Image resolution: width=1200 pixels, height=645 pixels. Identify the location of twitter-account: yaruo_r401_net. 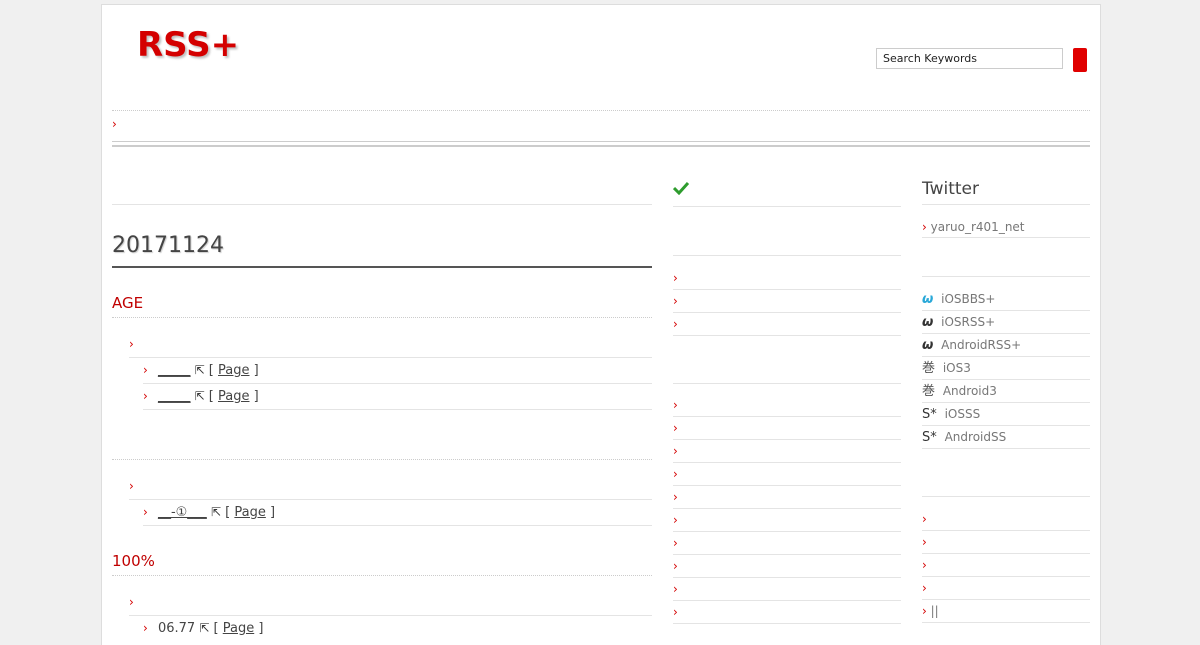
(978, 227).